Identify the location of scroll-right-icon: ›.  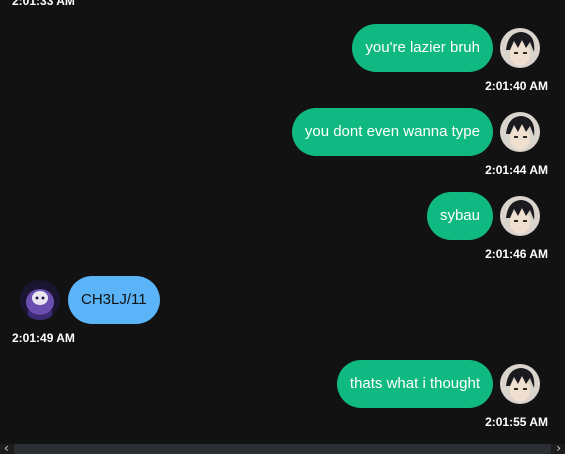
(558, 447).